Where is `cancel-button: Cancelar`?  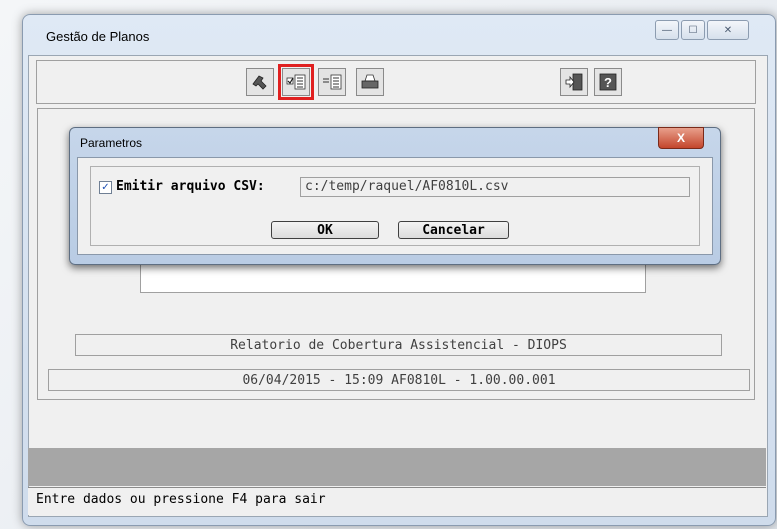 cancel-button: Cancelar is located at coordinates (453, 230).